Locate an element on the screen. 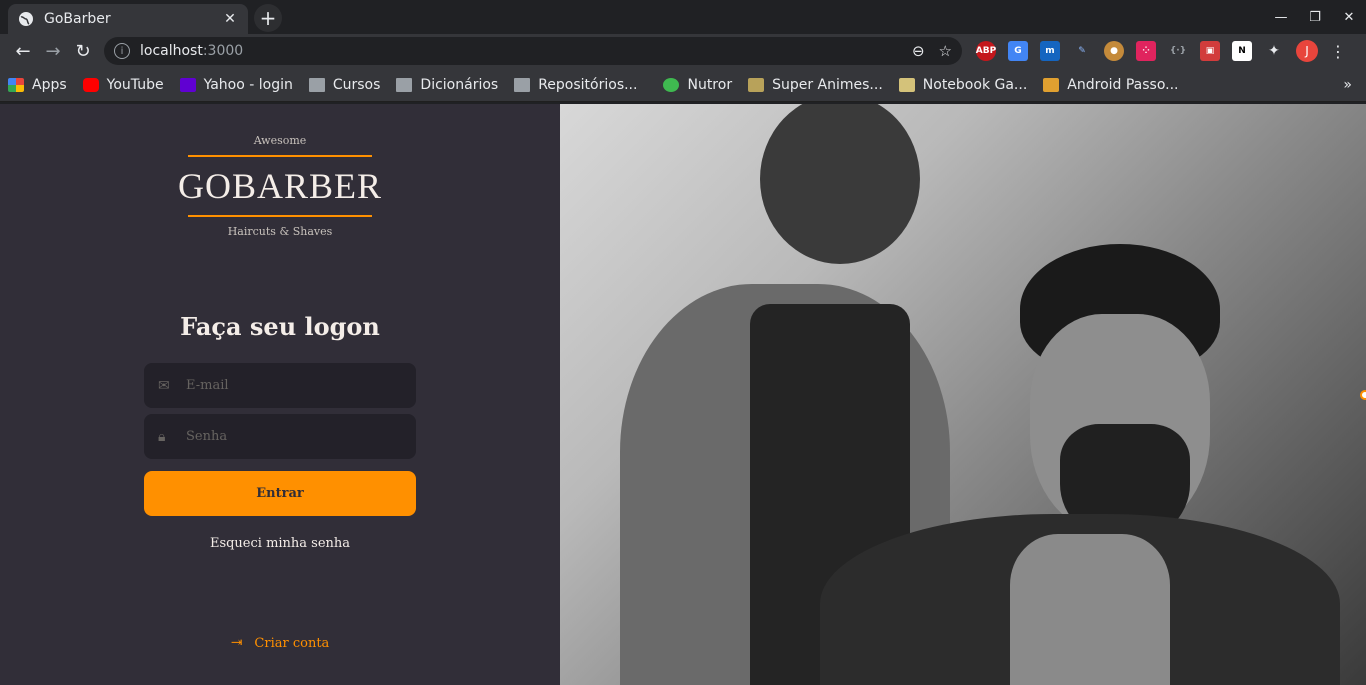 The image size is (1366, 685). youtube-icon is located at coordinates (90, 84).